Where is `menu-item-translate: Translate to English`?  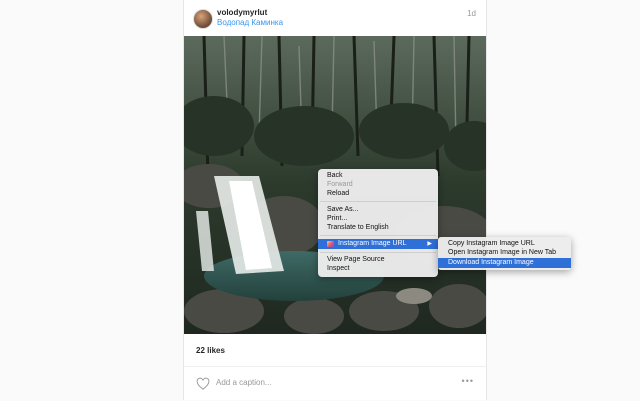 menu-item-translate: Translate to English is located at coordinates (358, 227).